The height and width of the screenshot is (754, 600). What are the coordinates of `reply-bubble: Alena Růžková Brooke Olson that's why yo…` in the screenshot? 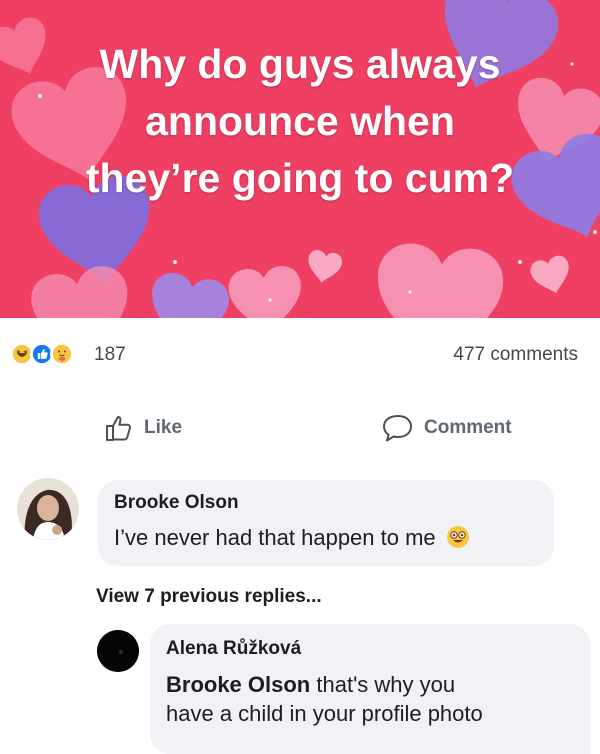 It's located at (370, 689).